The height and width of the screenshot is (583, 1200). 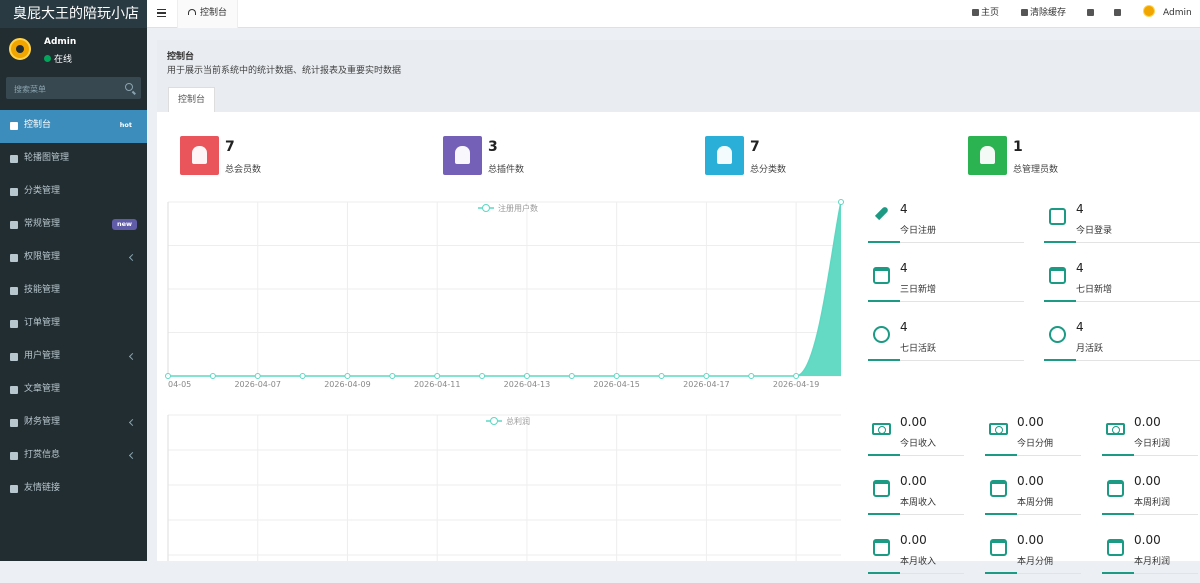 What do you see at coordinates (1091, 14) in the screenshot?
I see `translate-button` at bounding box center [1091, 14].